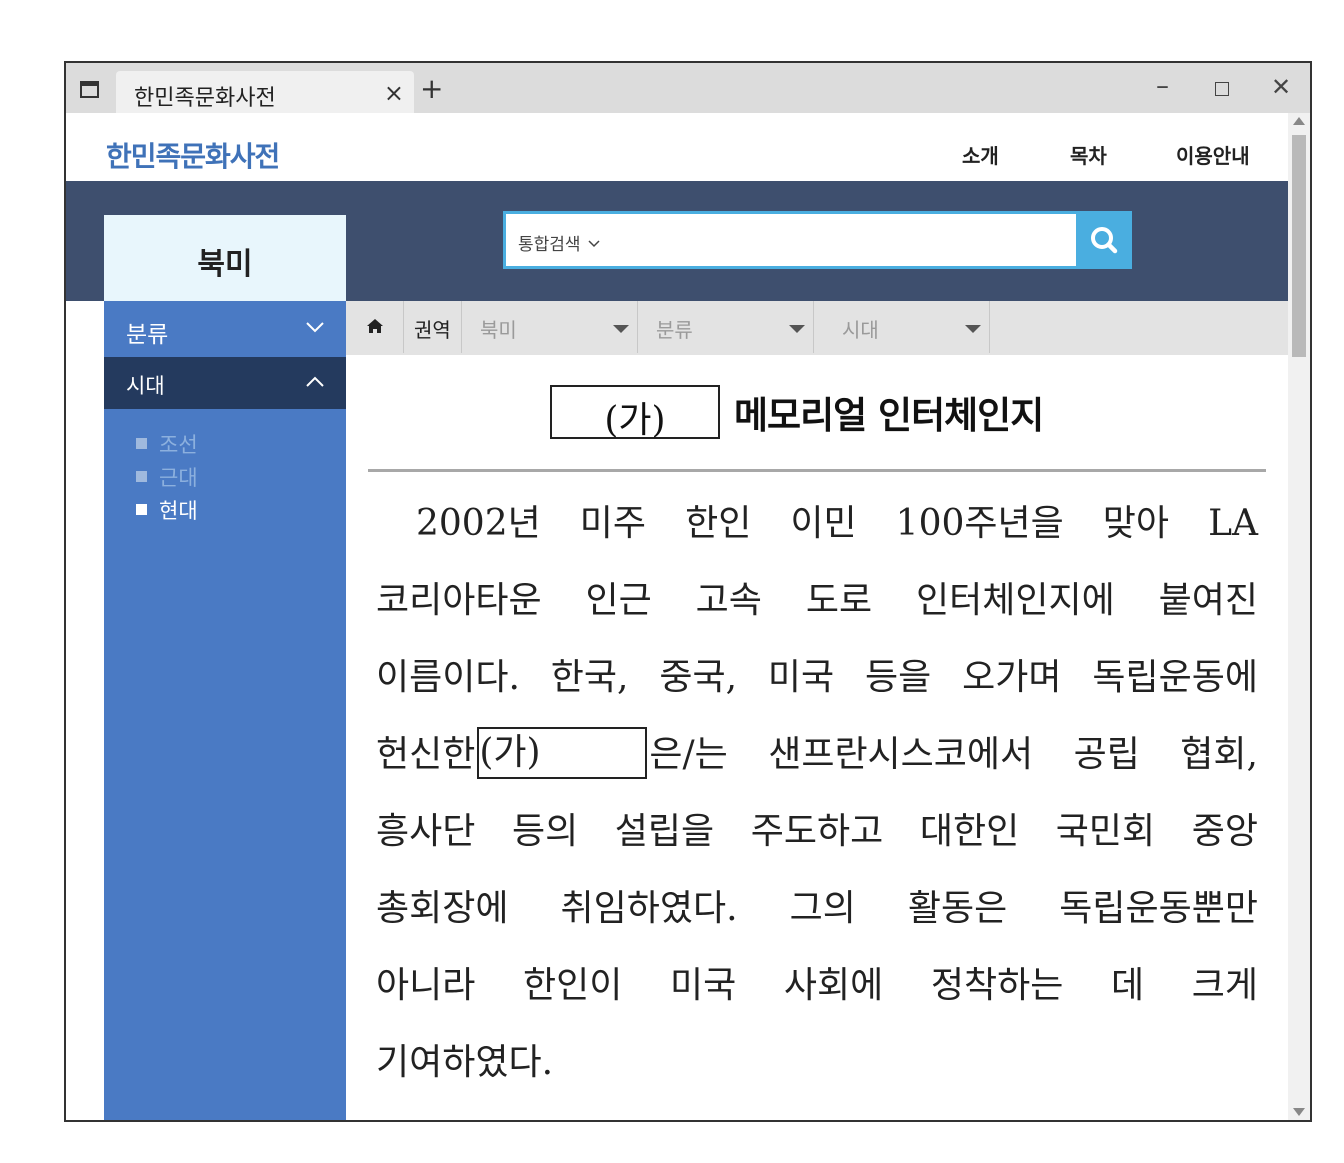 This screenshot has height=1163, width=1344. Describe the element at coordinates (147, 335) in the screenshot. I see `sidebar-category-label: 분류` at that location.